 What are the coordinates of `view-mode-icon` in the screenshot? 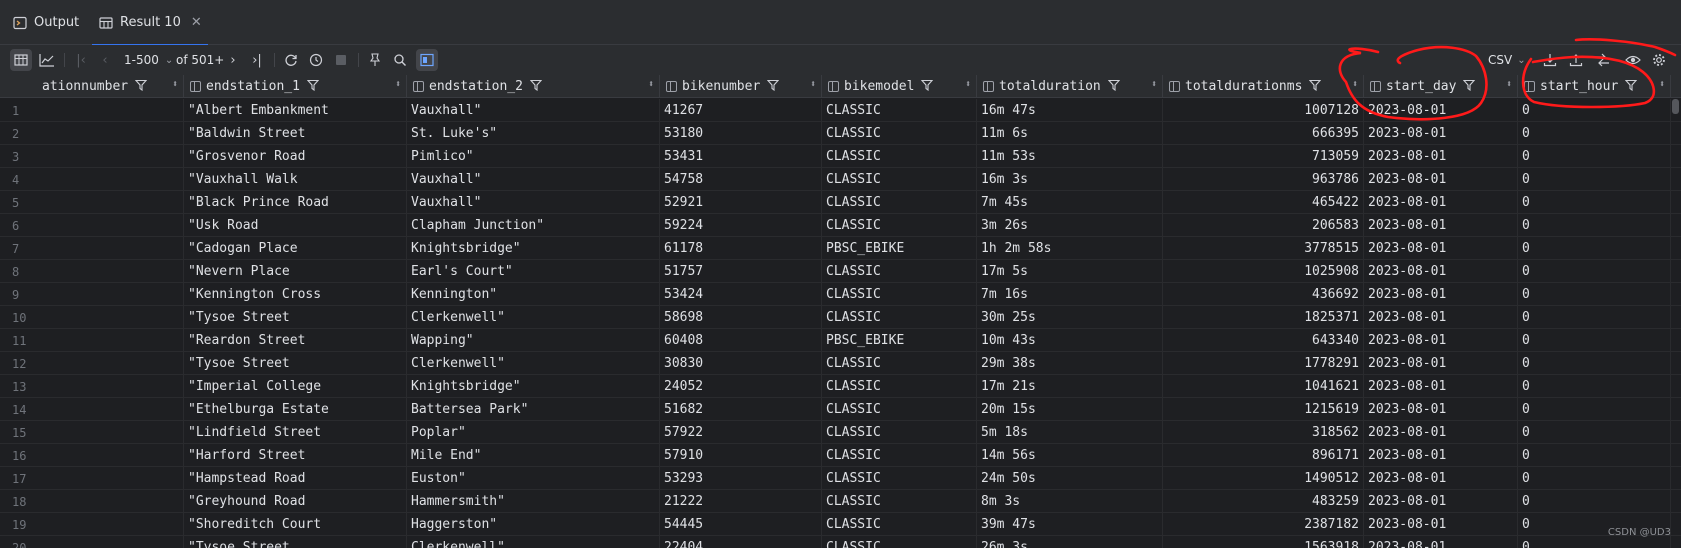 It's located at (427, 60).